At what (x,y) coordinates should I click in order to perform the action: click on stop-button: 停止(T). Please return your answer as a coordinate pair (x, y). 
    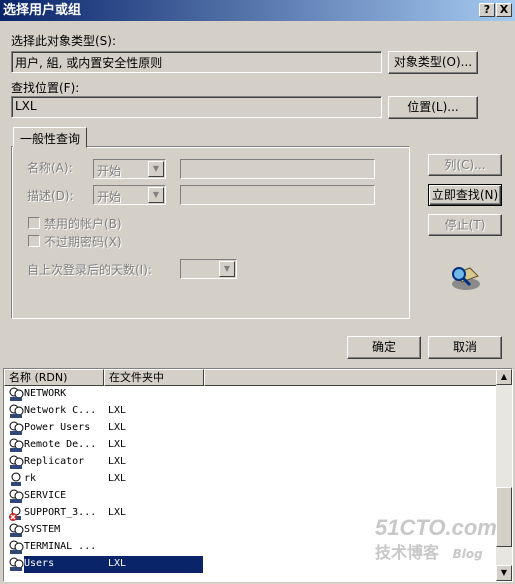
    Looking at the image, I should click on (465, 225).